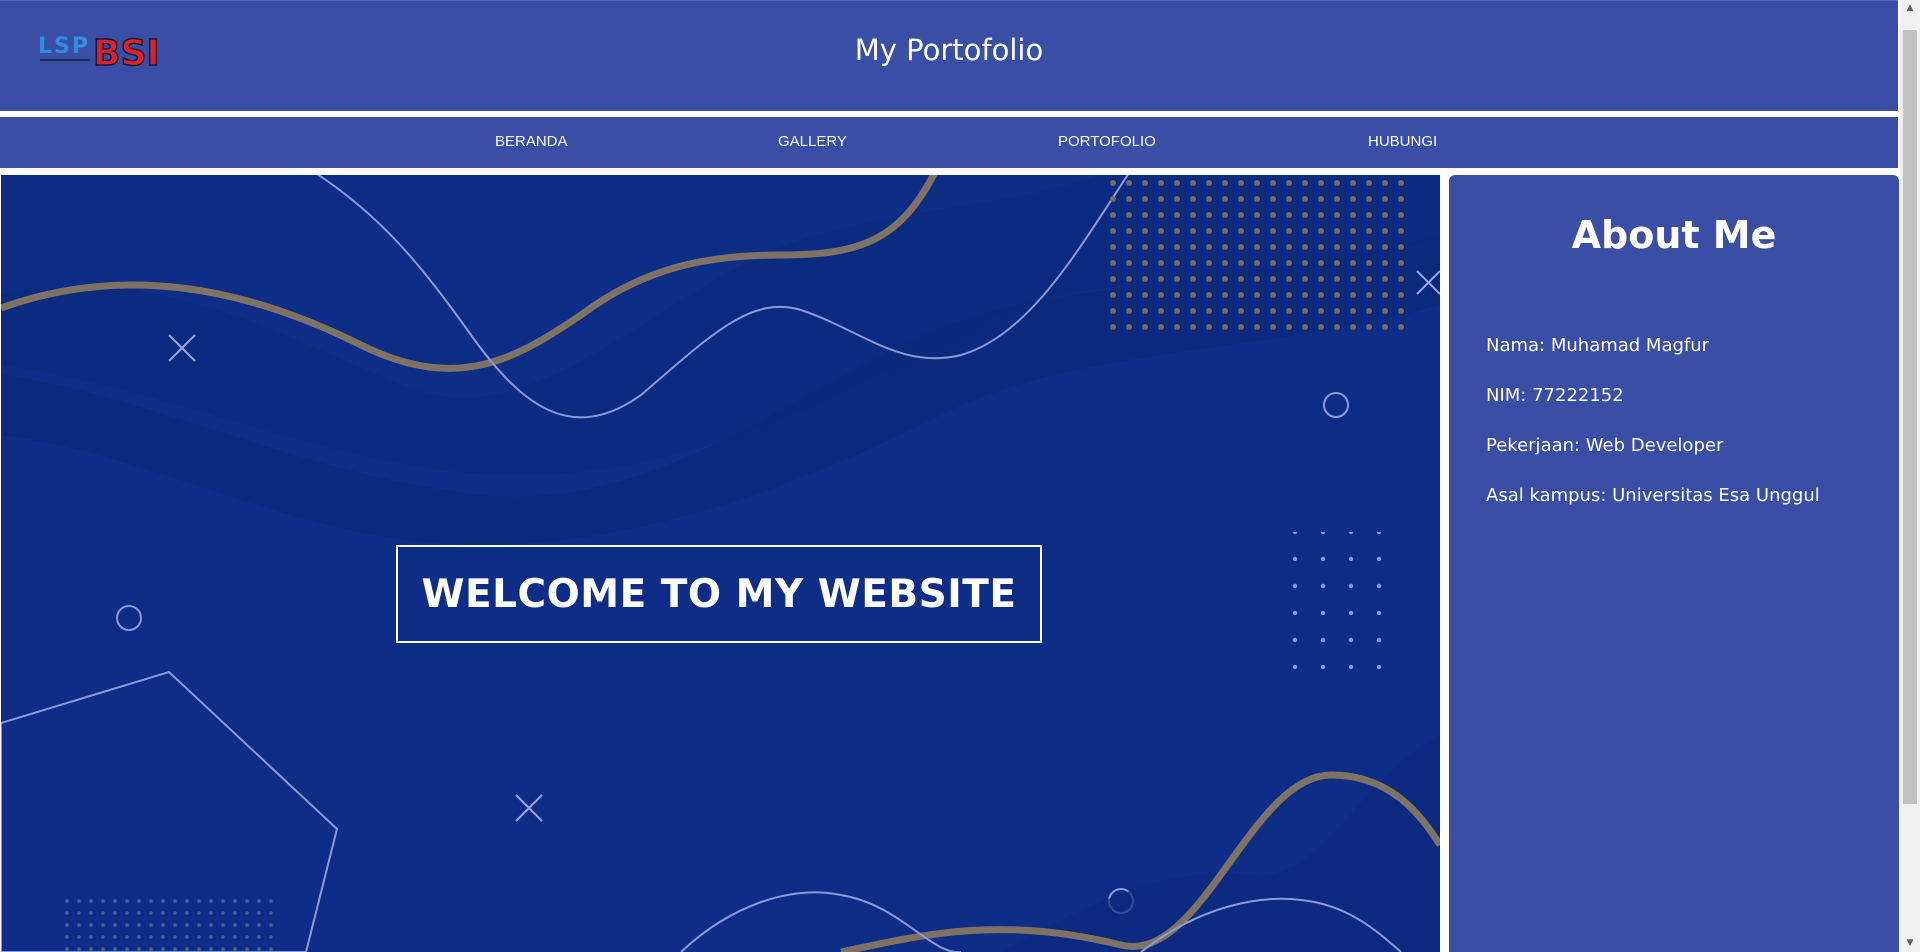  I want to click on about-campus: Asal kampus: Universitas Esa Unggul, so click(1653, 495).